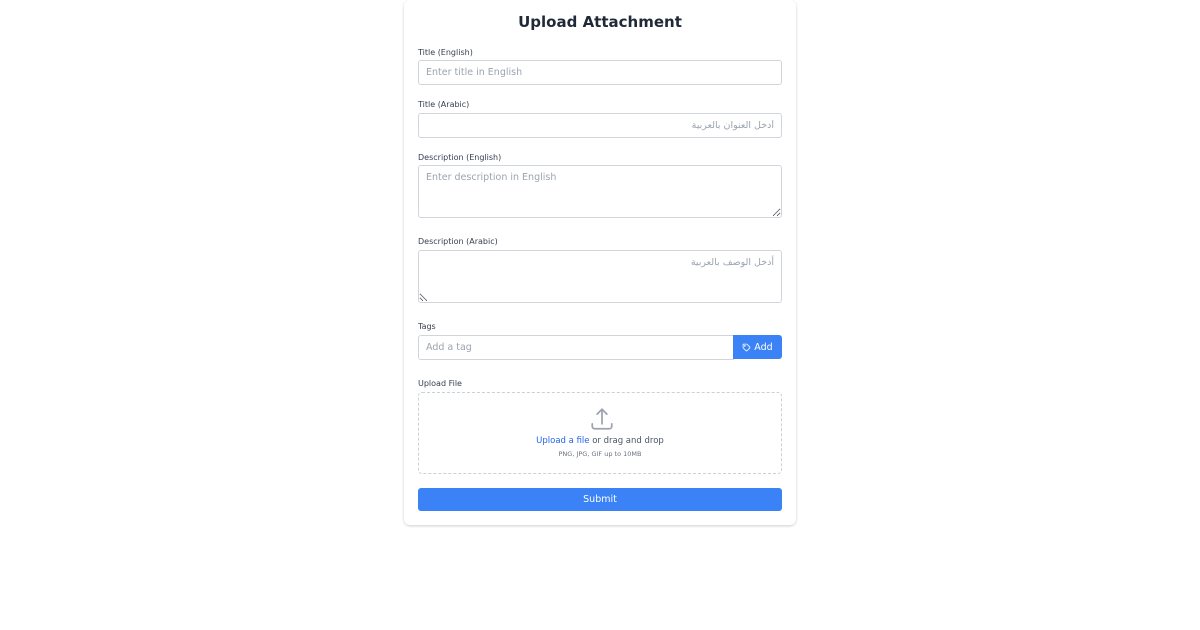 The height and width of the screenshot is (630, 1200). I want to click on drag-drop-text: or drag and drop, so click(628, 441).